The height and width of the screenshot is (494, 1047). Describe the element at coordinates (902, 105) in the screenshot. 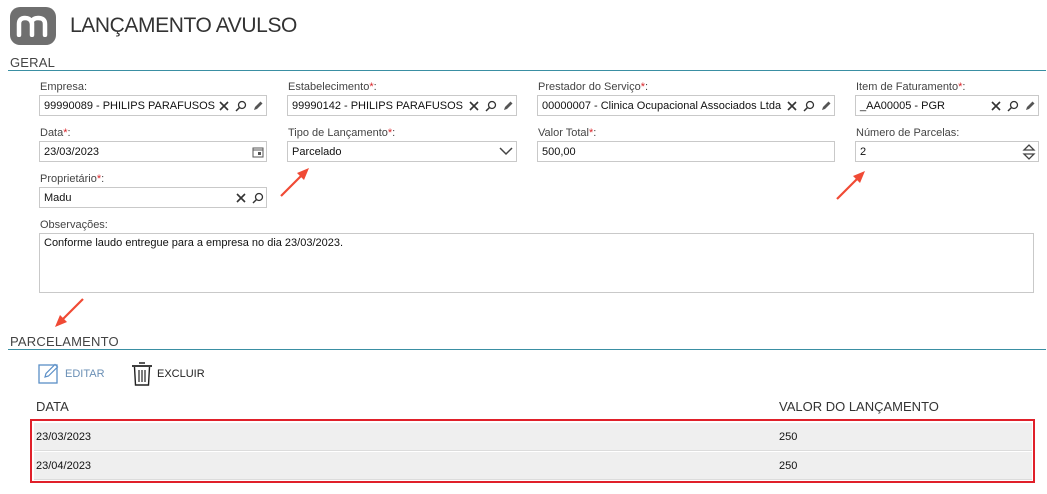

I see `item-faturamento-value: _AA00005 - PGR` at that location.